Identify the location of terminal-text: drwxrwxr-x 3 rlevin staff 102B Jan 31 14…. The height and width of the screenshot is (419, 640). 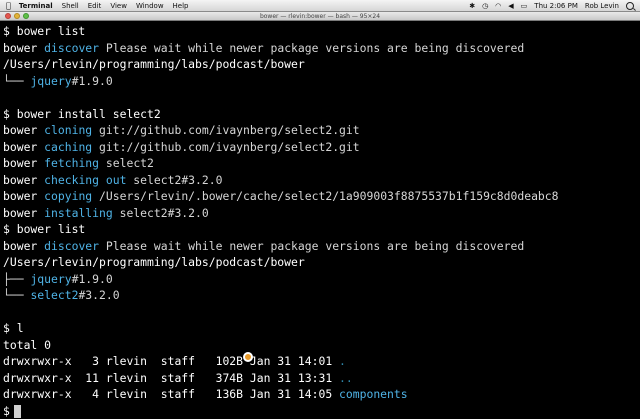
(171, 361).